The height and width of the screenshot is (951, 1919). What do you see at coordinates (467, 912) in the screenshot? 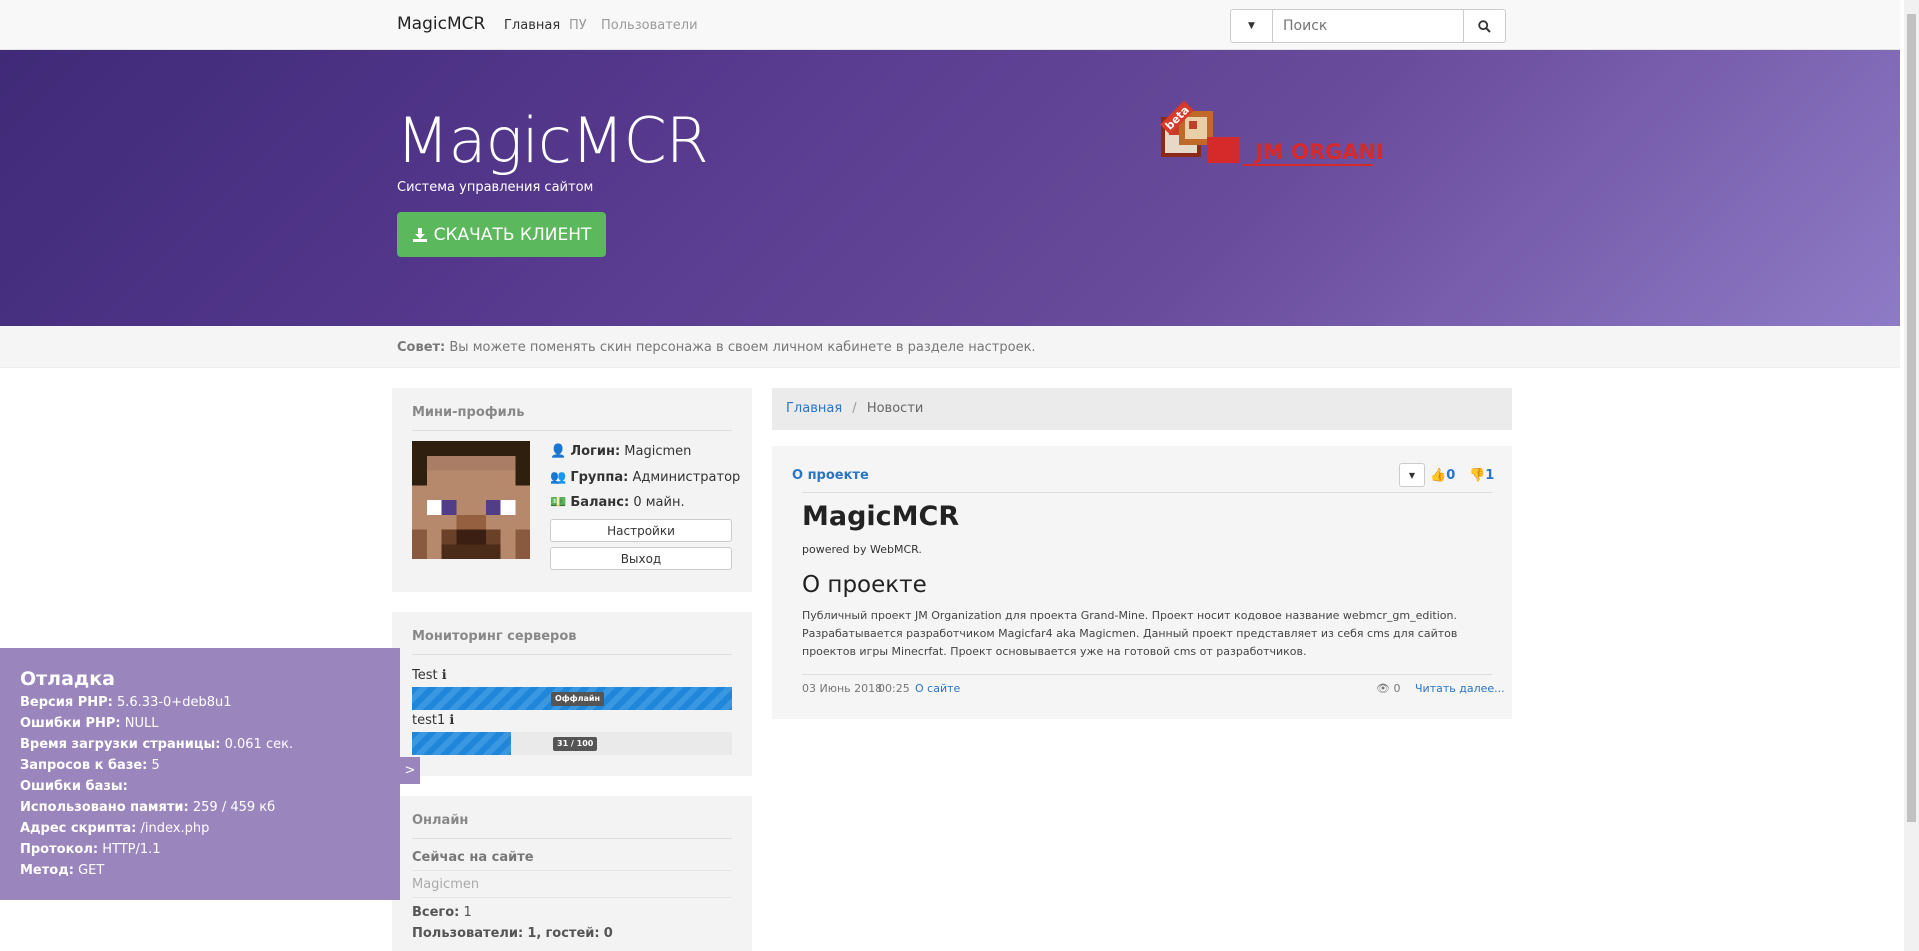
I see `total-value: 1` at bounding box center [467, 912].